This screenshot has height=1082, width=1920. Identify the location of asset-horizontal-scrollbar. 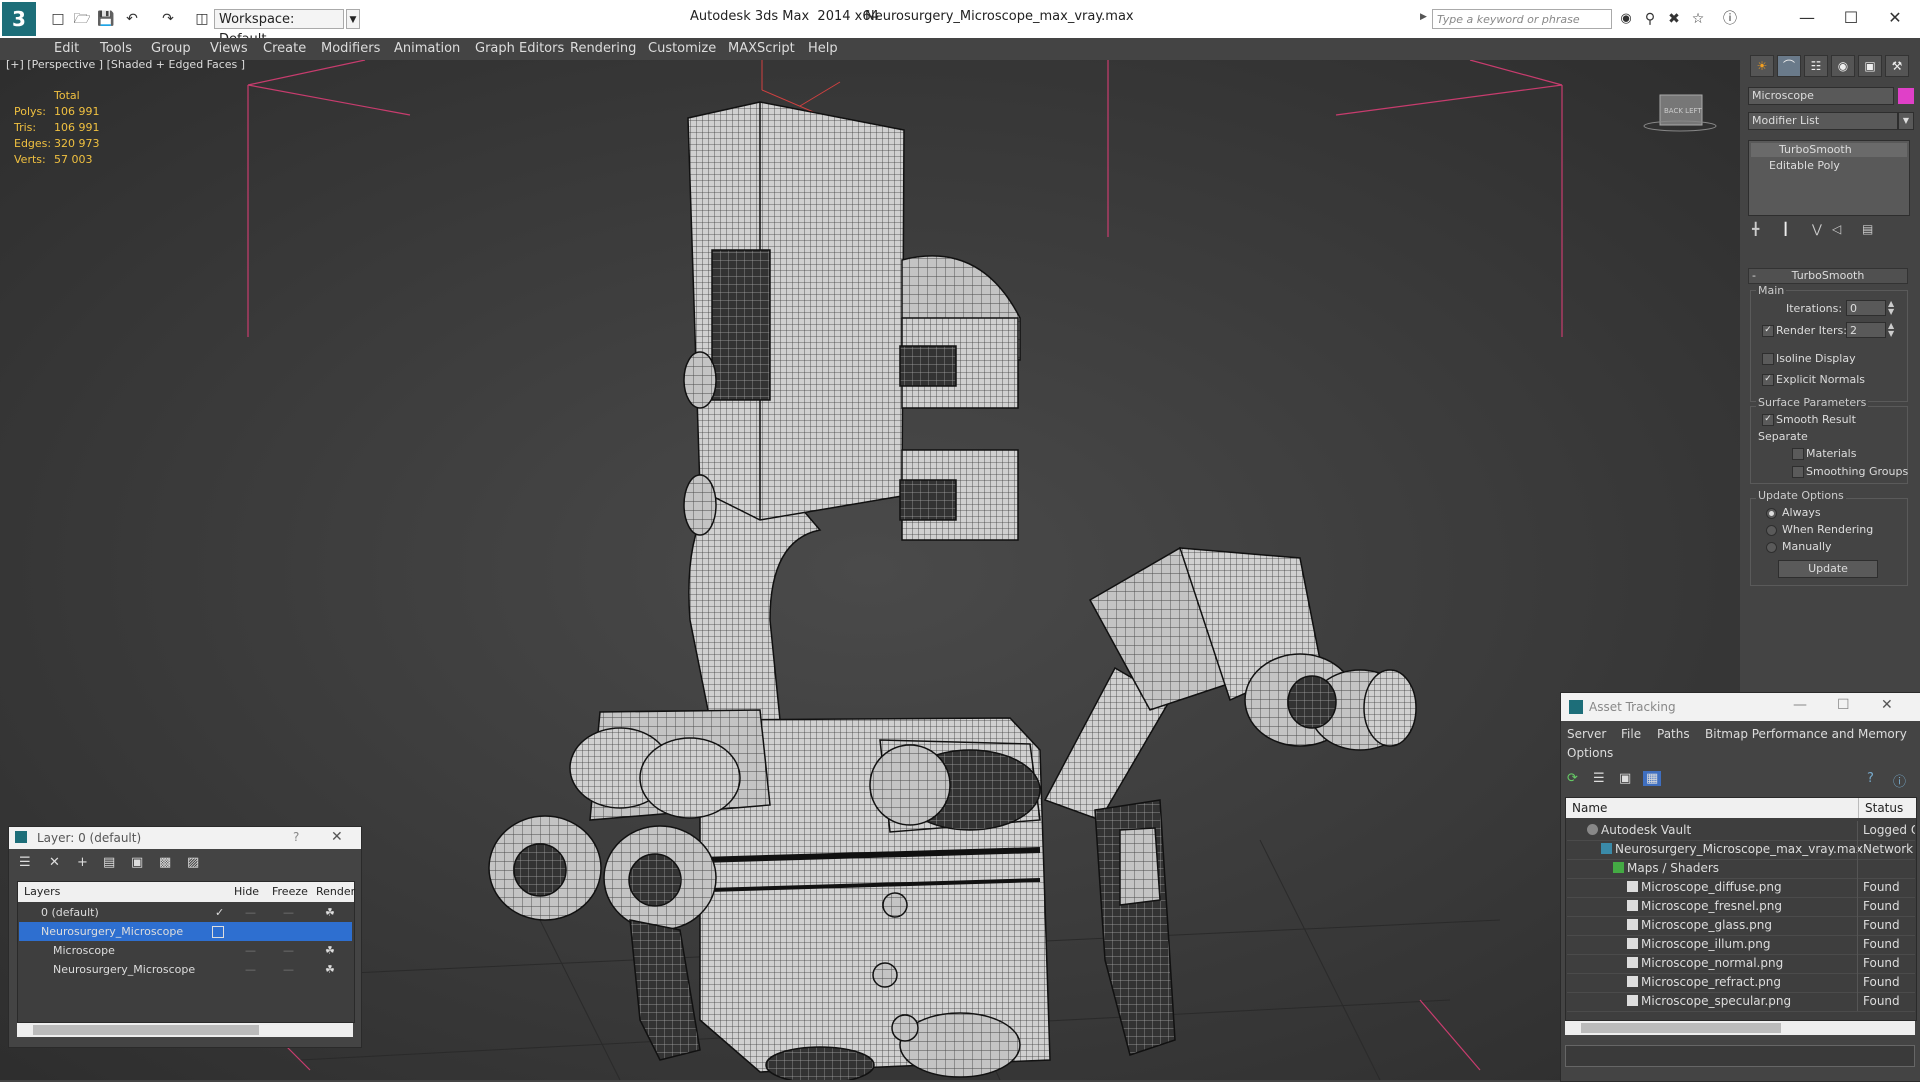
(1740, 1028).